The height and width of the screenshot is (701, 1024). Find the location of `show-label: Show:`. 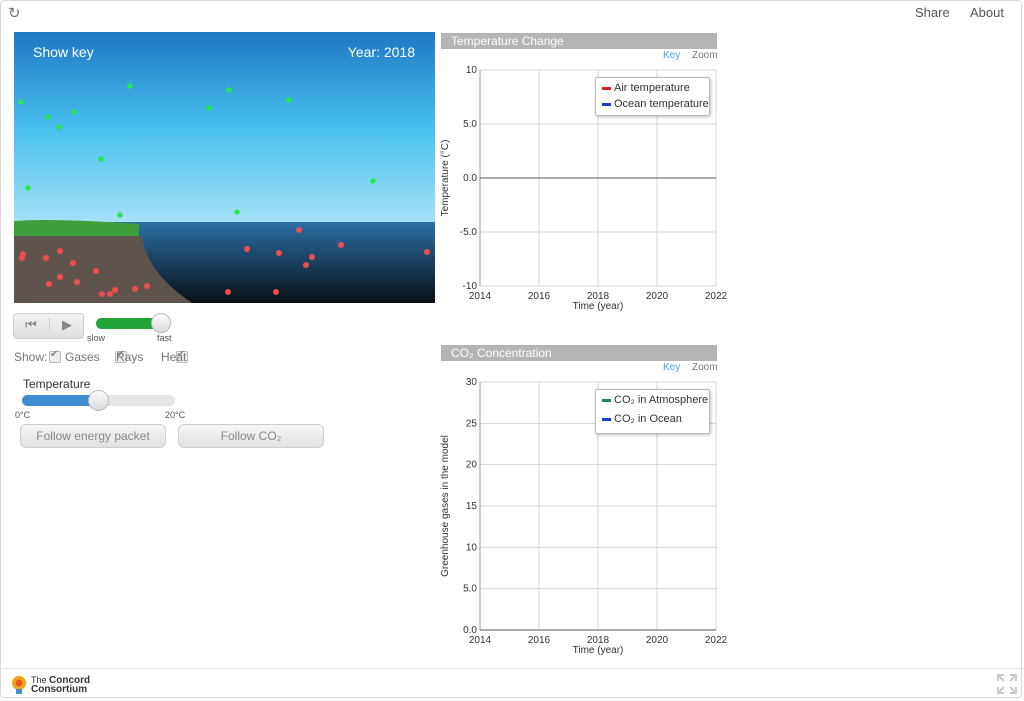

show-label: Show: is located at coordinates (31, 357).